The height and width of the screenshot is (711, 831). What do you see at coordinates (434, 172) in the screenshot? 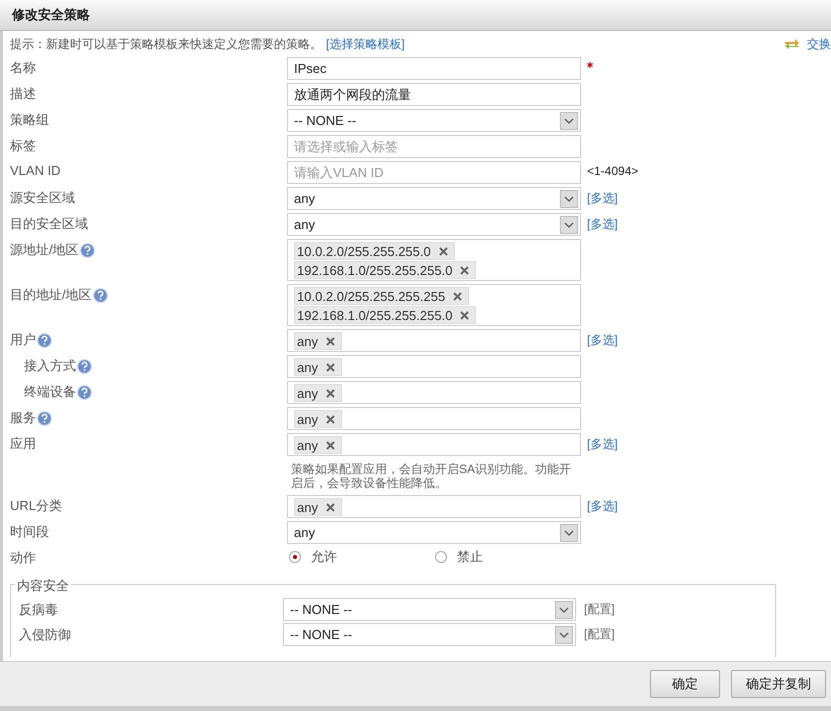
I see `text-field: 请输入VLAN ID` at bounding box center [434, 172].